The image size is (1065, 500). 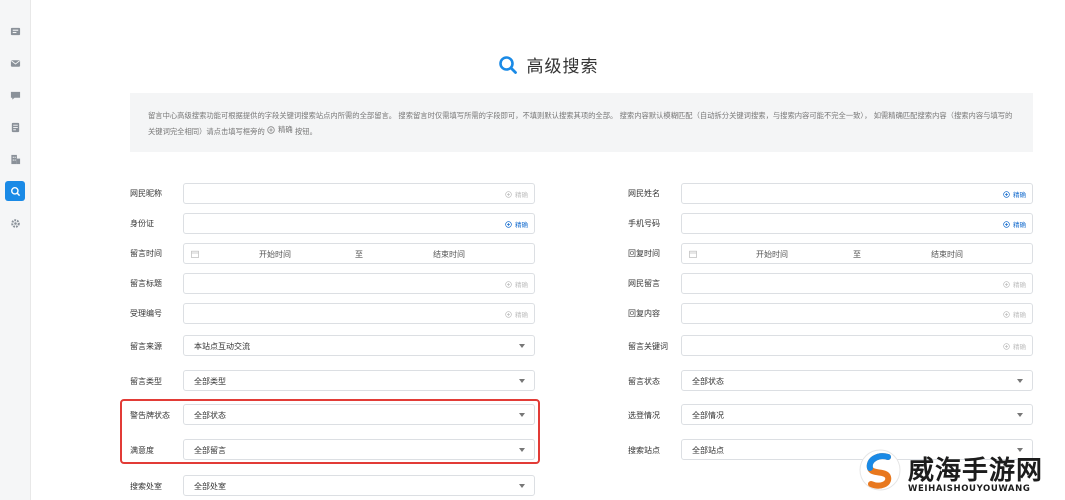 I want to click on notice-suffix: 按钮。, so click(x=306, y=131).